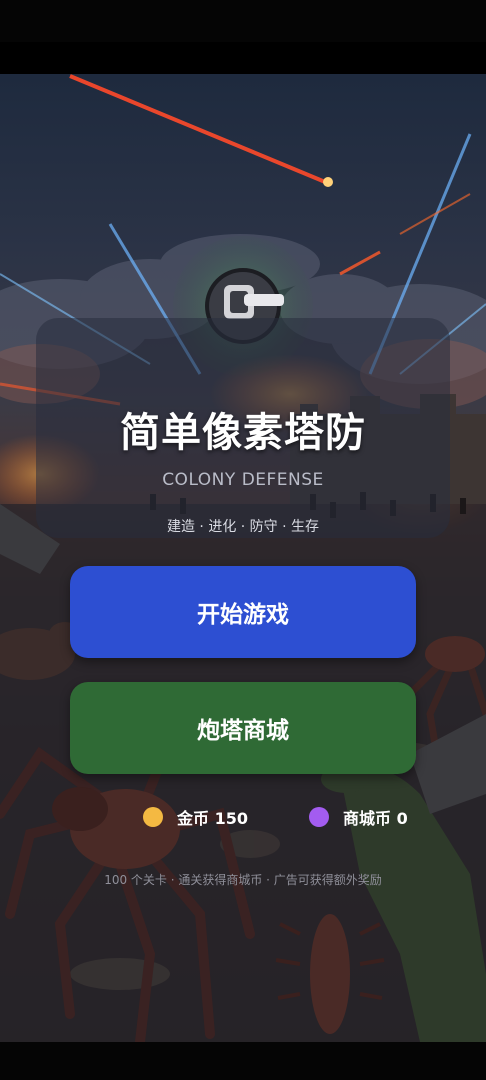 The height and width of the screenshot is (1080, 486). I want to click on gold-balance: 金币 150, so click(195, 817).